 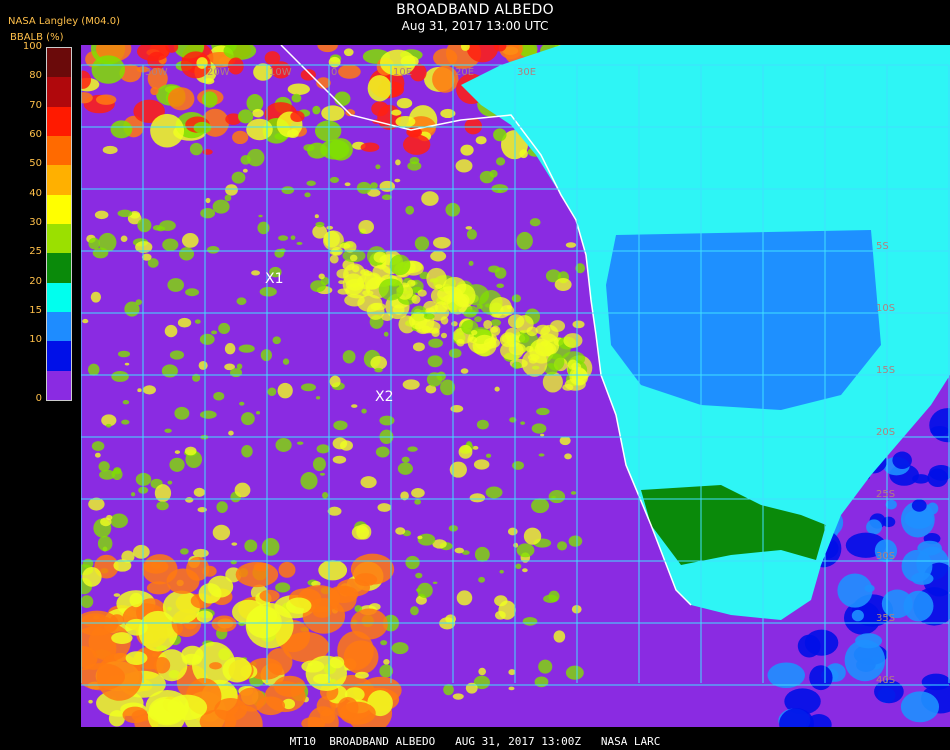 I want to click on lon-label: 10E, so click(x=402, y=72).